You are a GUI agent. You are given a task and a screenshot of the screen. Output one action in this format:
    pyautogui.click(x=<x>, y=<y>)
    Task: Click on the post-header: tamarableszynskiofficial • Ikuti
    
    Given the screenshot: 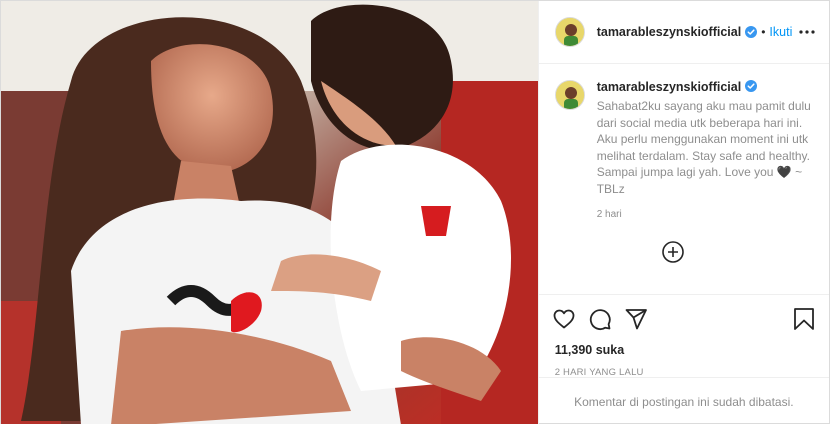 What is the action you would take?
    pyautogui.click(x=683, y=32)
    